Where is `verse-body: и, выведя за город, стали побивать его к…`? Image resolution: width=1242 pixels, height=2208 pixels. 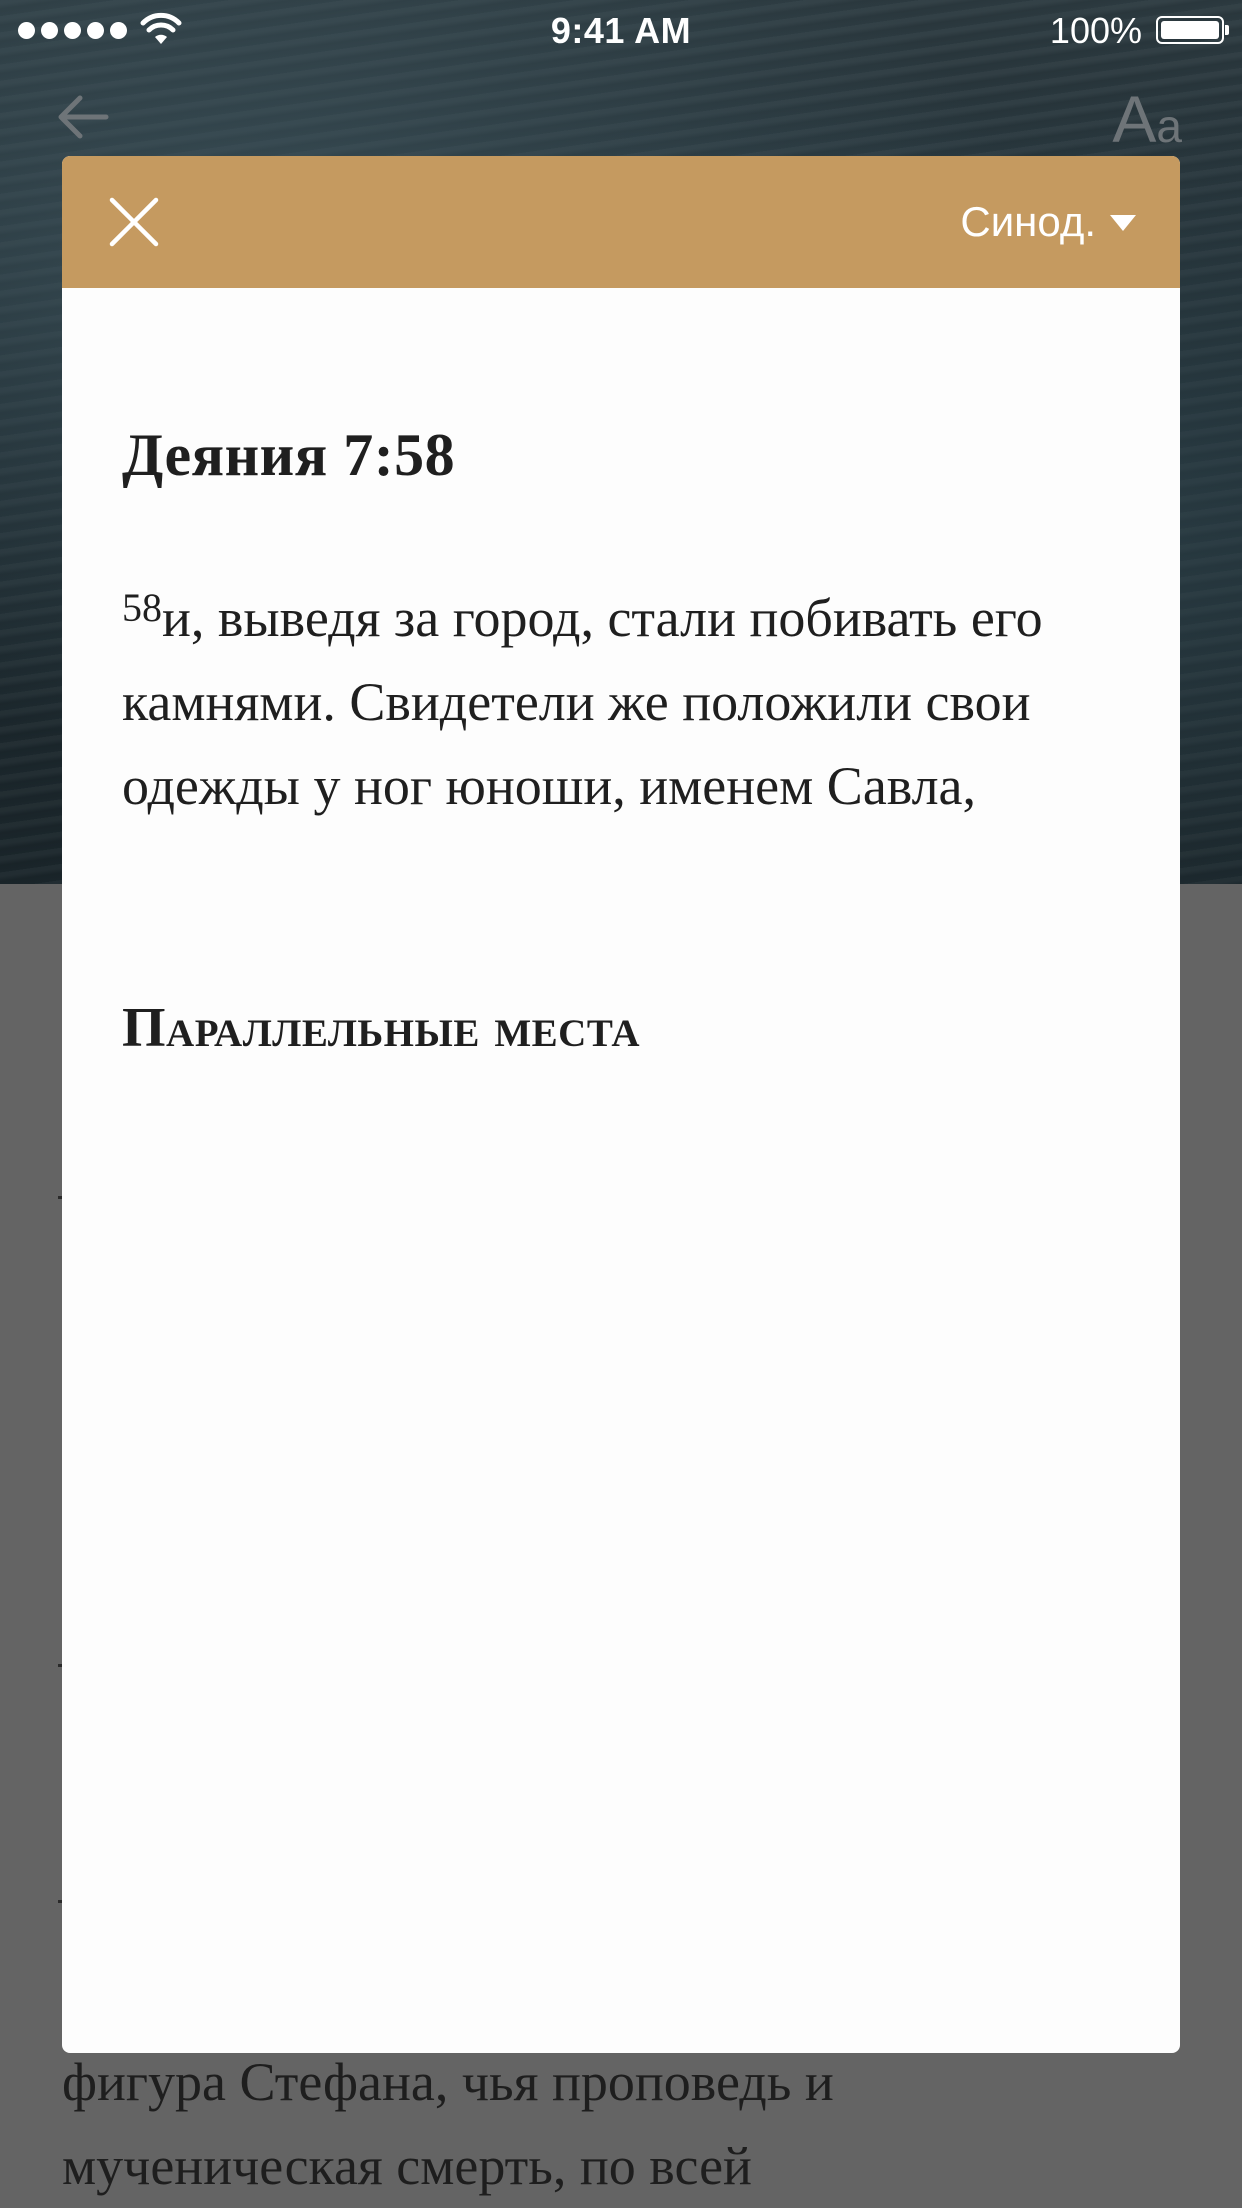
verse-body: и, выведя за город, стали побивать его к… is located at coordinates (582, 702).